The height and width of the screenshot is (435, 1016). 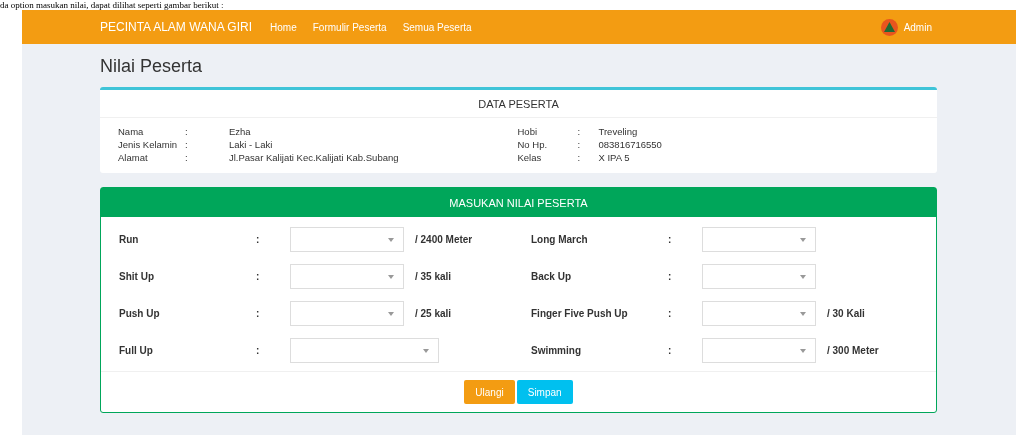 What do you see at coordinates (314, 158) in the screenshot?
I see `field-value: Jl.Pasar Kalijati Kec.Kalijati Kab.Subang` at bounding box center [314, 158].